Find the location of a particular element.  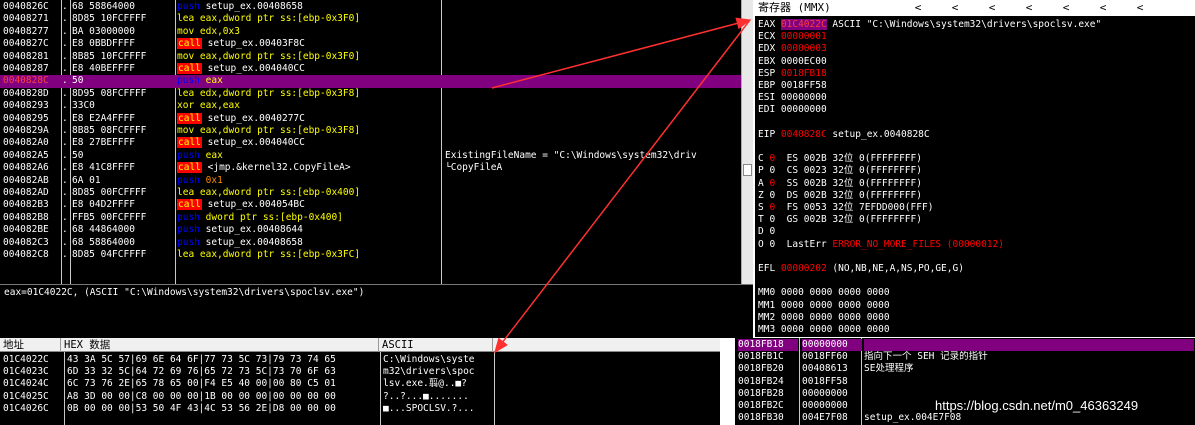

arrow-eax-icon is located at coordinates (621, 53).